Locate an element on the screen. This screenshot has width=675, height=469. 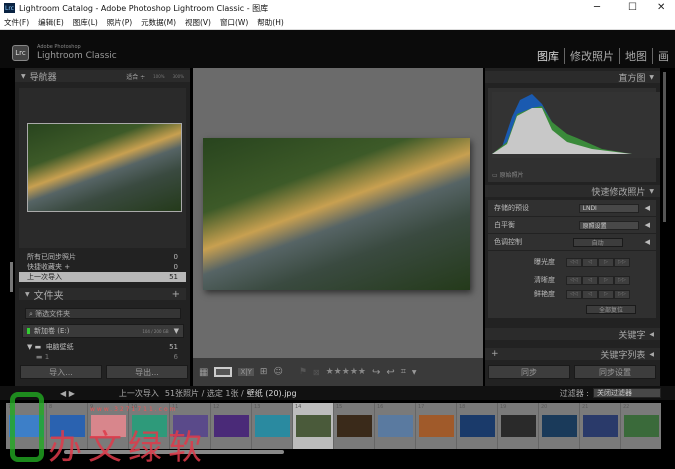
menu-file: 文件(F) is located at coordinates (16, 22).